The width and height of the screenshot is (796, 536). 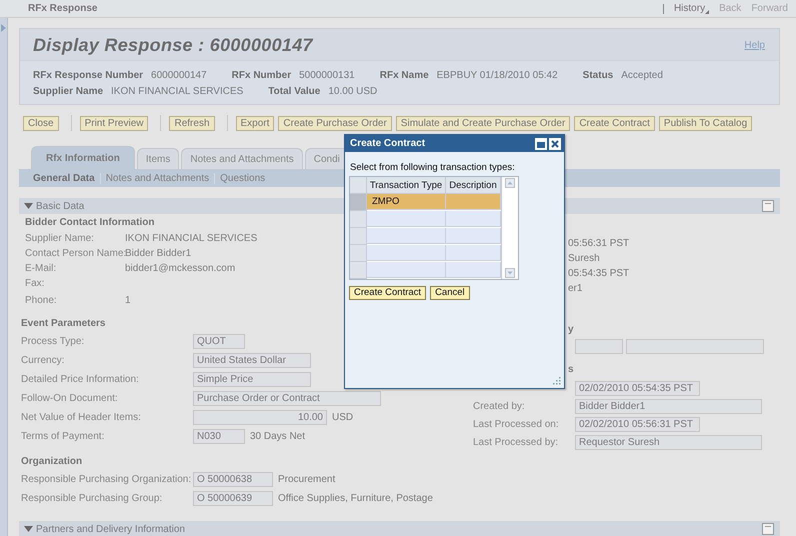 What do you see at coordinates (173, 45) in the screenshot?
I see `page-title: Display Response : 6000000147` at bounding box center [173, 45].